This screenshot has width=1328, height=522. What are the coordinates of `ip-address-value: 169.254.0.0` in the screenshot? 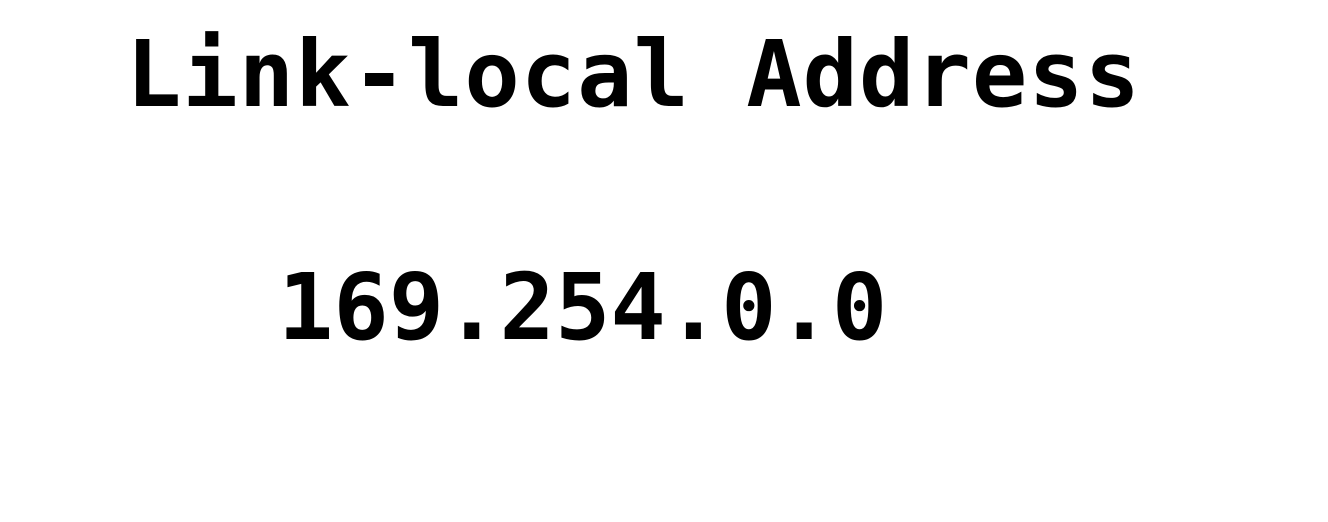 It's located at (583, 307).